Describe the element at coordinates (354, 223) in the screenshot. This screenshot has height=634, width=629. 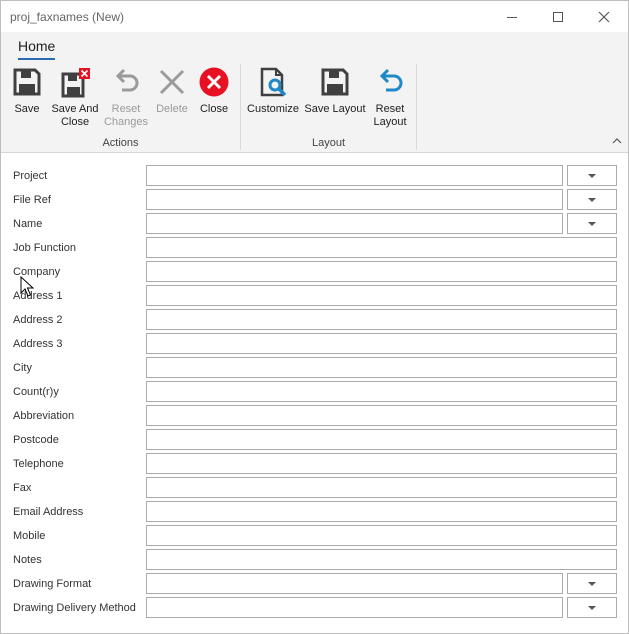
I see `name-input` at that location.